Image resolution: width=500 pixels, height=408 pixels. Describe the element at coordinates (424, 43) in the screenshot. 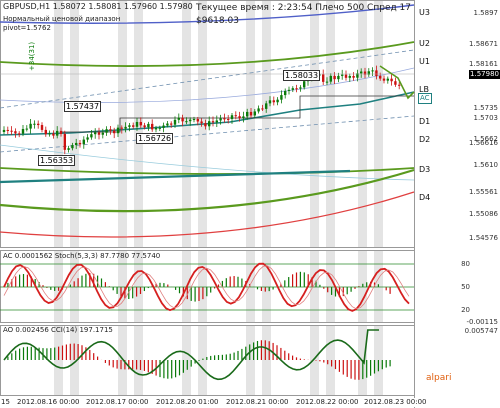

I see `level-label: U2` at that location.